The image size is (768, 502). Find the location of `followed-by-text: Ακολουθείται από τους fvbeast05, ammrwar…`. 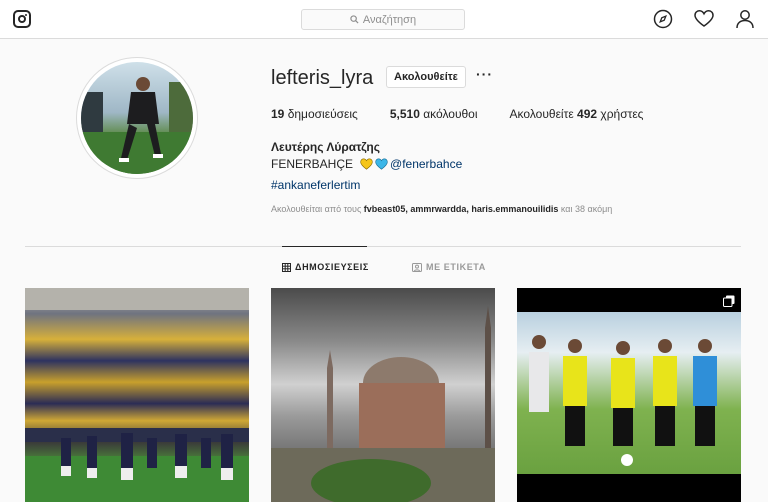

followed-by-text: Ακολουθείται από τους fvbeast05, ammrwar… is located at coordinates (441, 209).